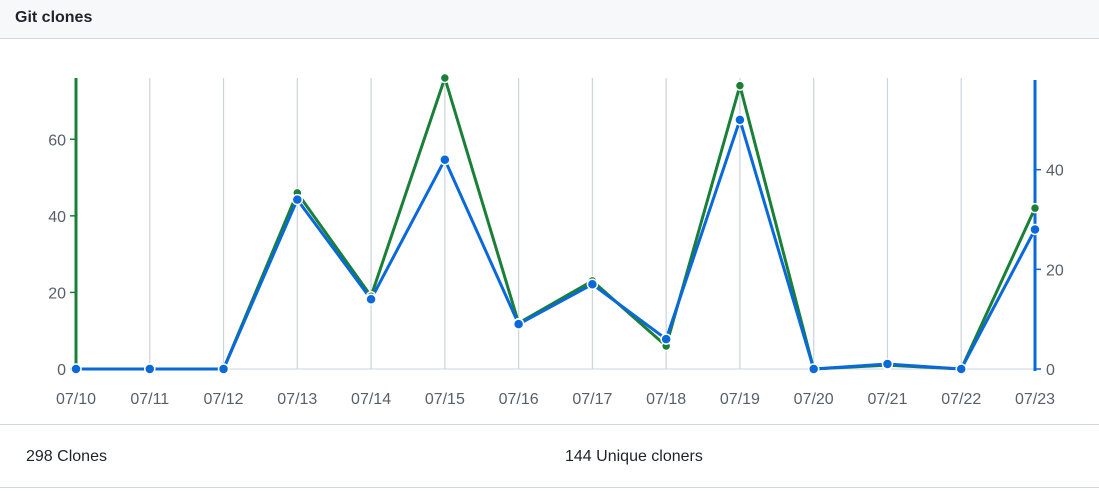  What do you see at coordinates (76, 399) in the screenshot?
I see `x-tick-label: 07/10` at bounding box center [76, 399].